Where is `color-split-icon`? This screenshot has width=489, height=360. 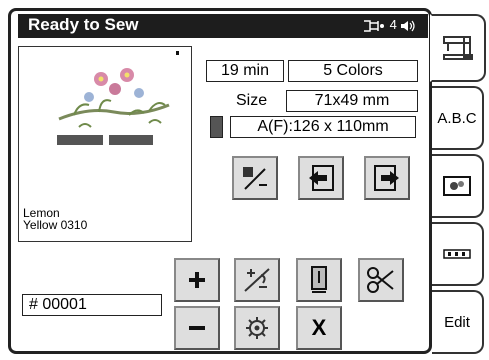 color-split-icon is located at coordinates (255, 178).